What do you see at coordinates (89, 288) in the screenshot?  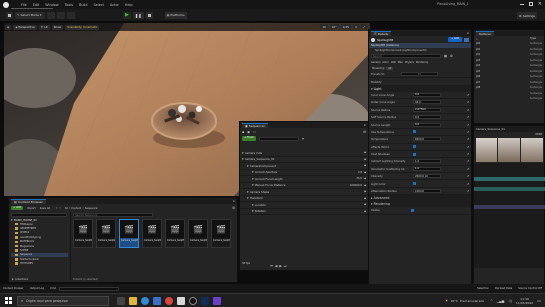 I see `console-input` at bounding box center [89, 288].